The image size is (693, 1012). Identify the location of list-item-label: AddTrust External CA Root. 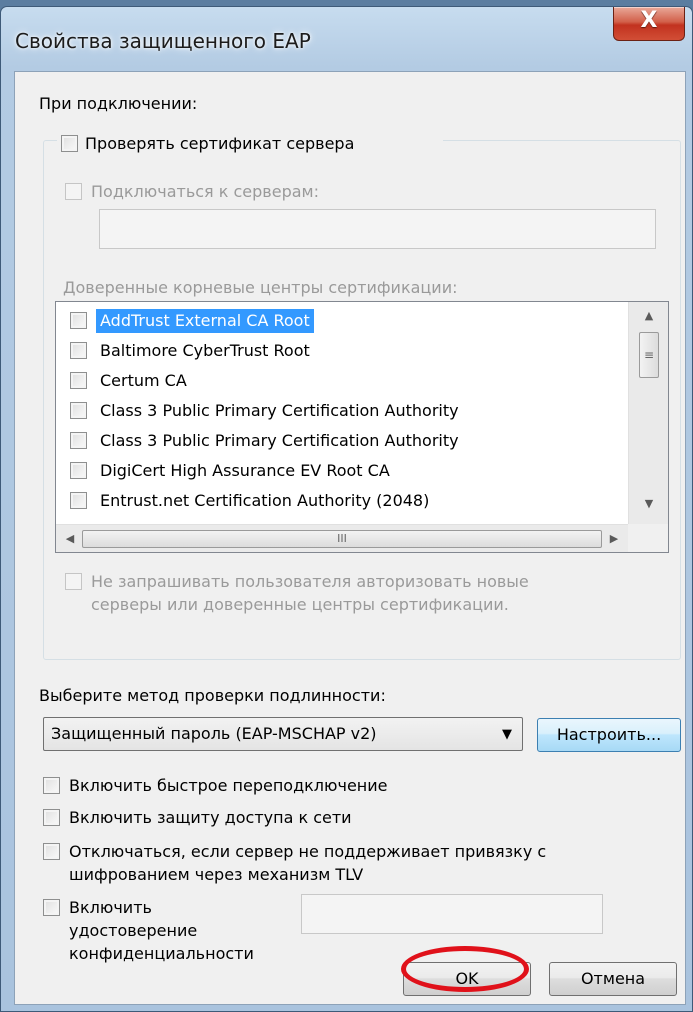
(205, 321).